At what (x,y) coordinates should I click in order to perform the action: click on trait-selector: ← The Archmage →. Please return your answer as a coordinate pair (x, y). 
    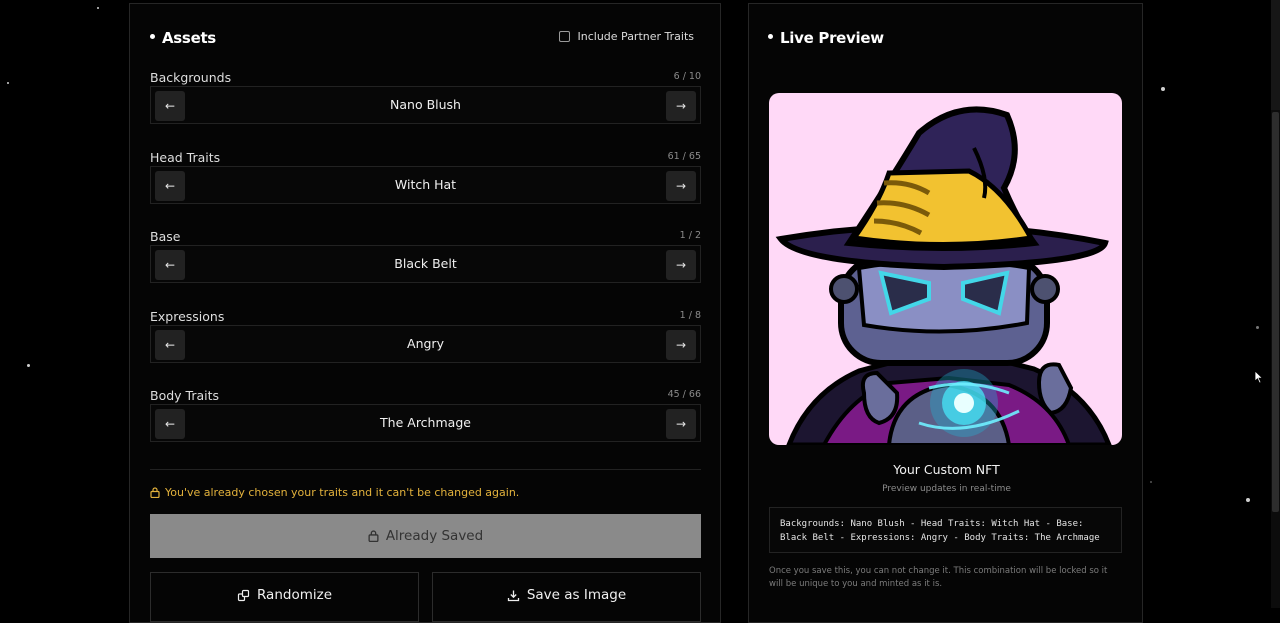
    Looking at the image, I should click on (425, 423).